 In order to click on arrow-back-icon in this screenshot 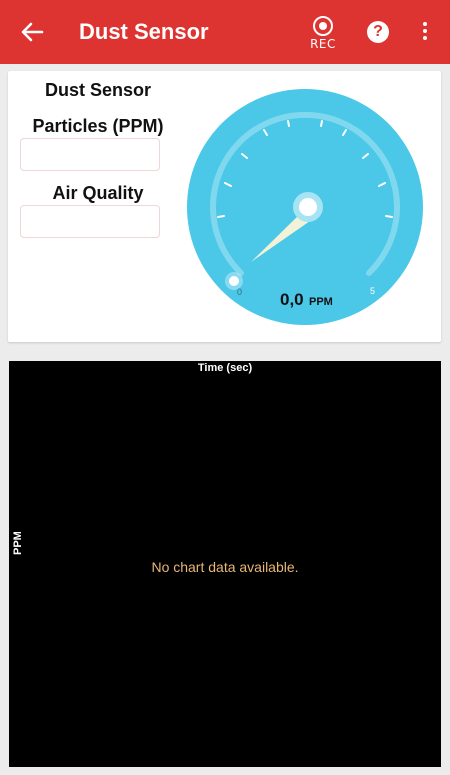, I will do `click(32, 32)`.